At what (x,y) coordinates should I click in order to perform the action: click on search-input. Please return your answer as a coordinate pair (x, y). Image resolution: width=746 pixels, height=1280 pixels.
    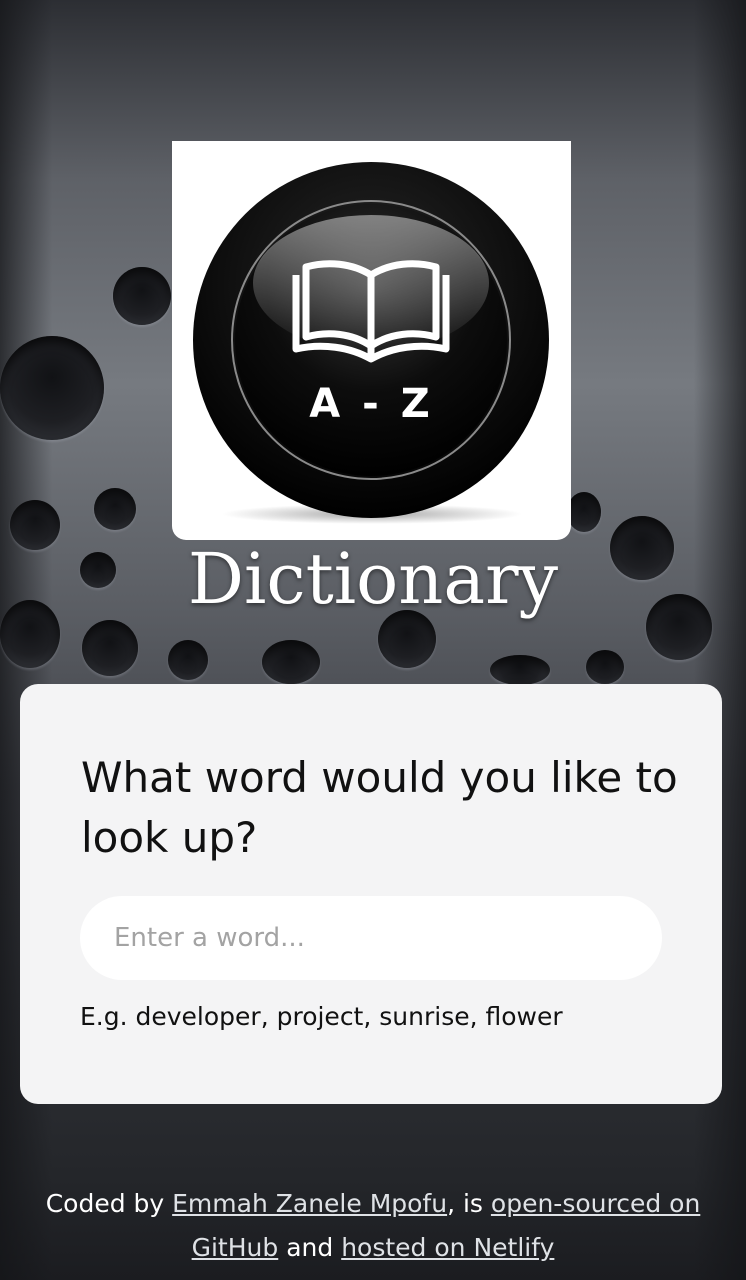
    Looking at the image, I should click on (371, 938).